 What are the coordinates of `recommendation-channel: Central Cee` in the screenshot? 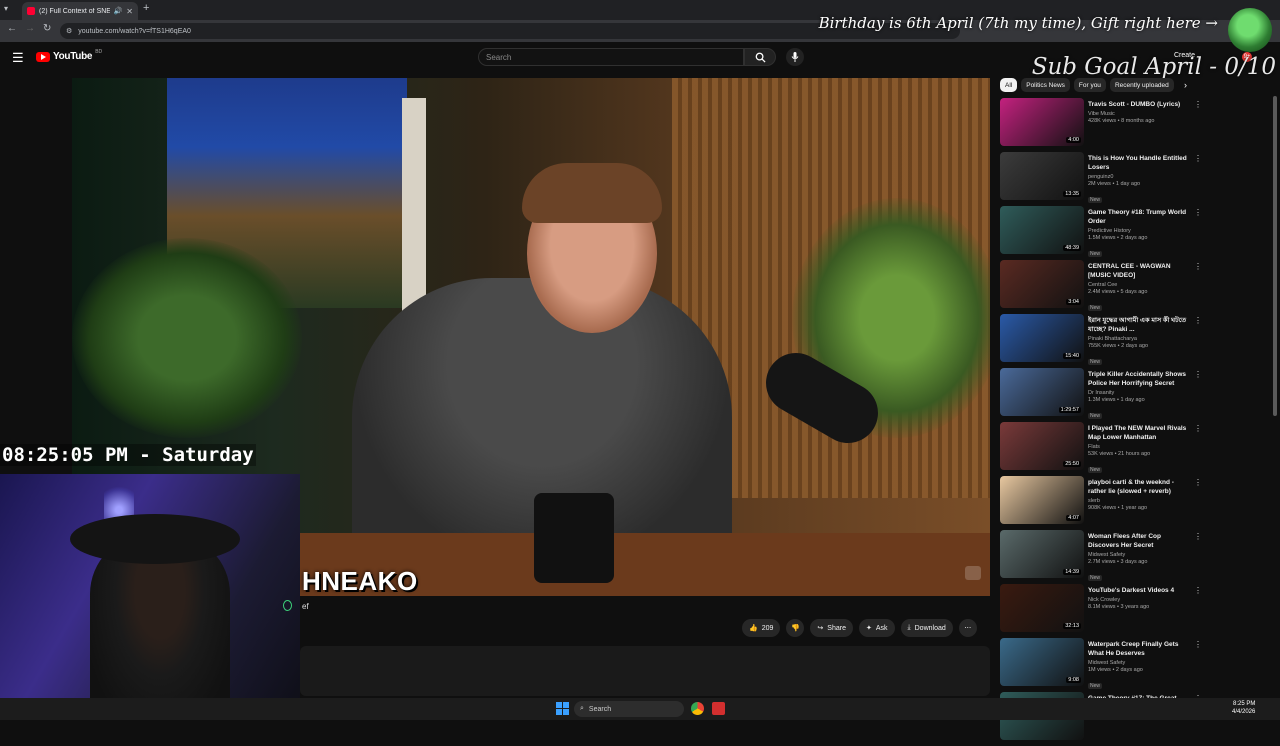 It's located at (1138, 285).